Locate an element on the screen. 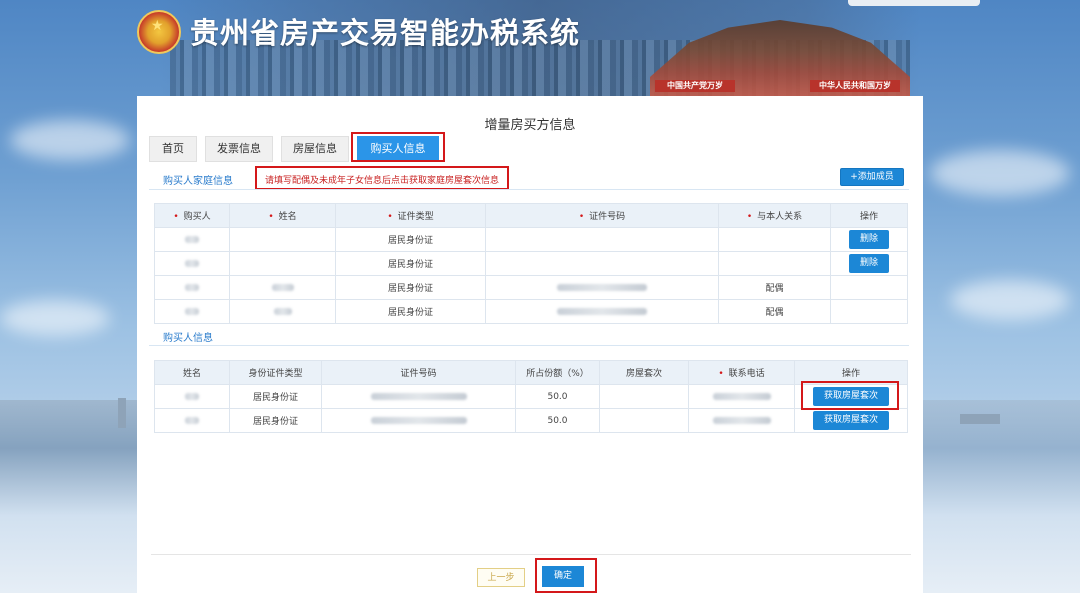 The height and width of the screenshot is (593, 1080). background-skyline-right is located at coordinates (1001, 496).